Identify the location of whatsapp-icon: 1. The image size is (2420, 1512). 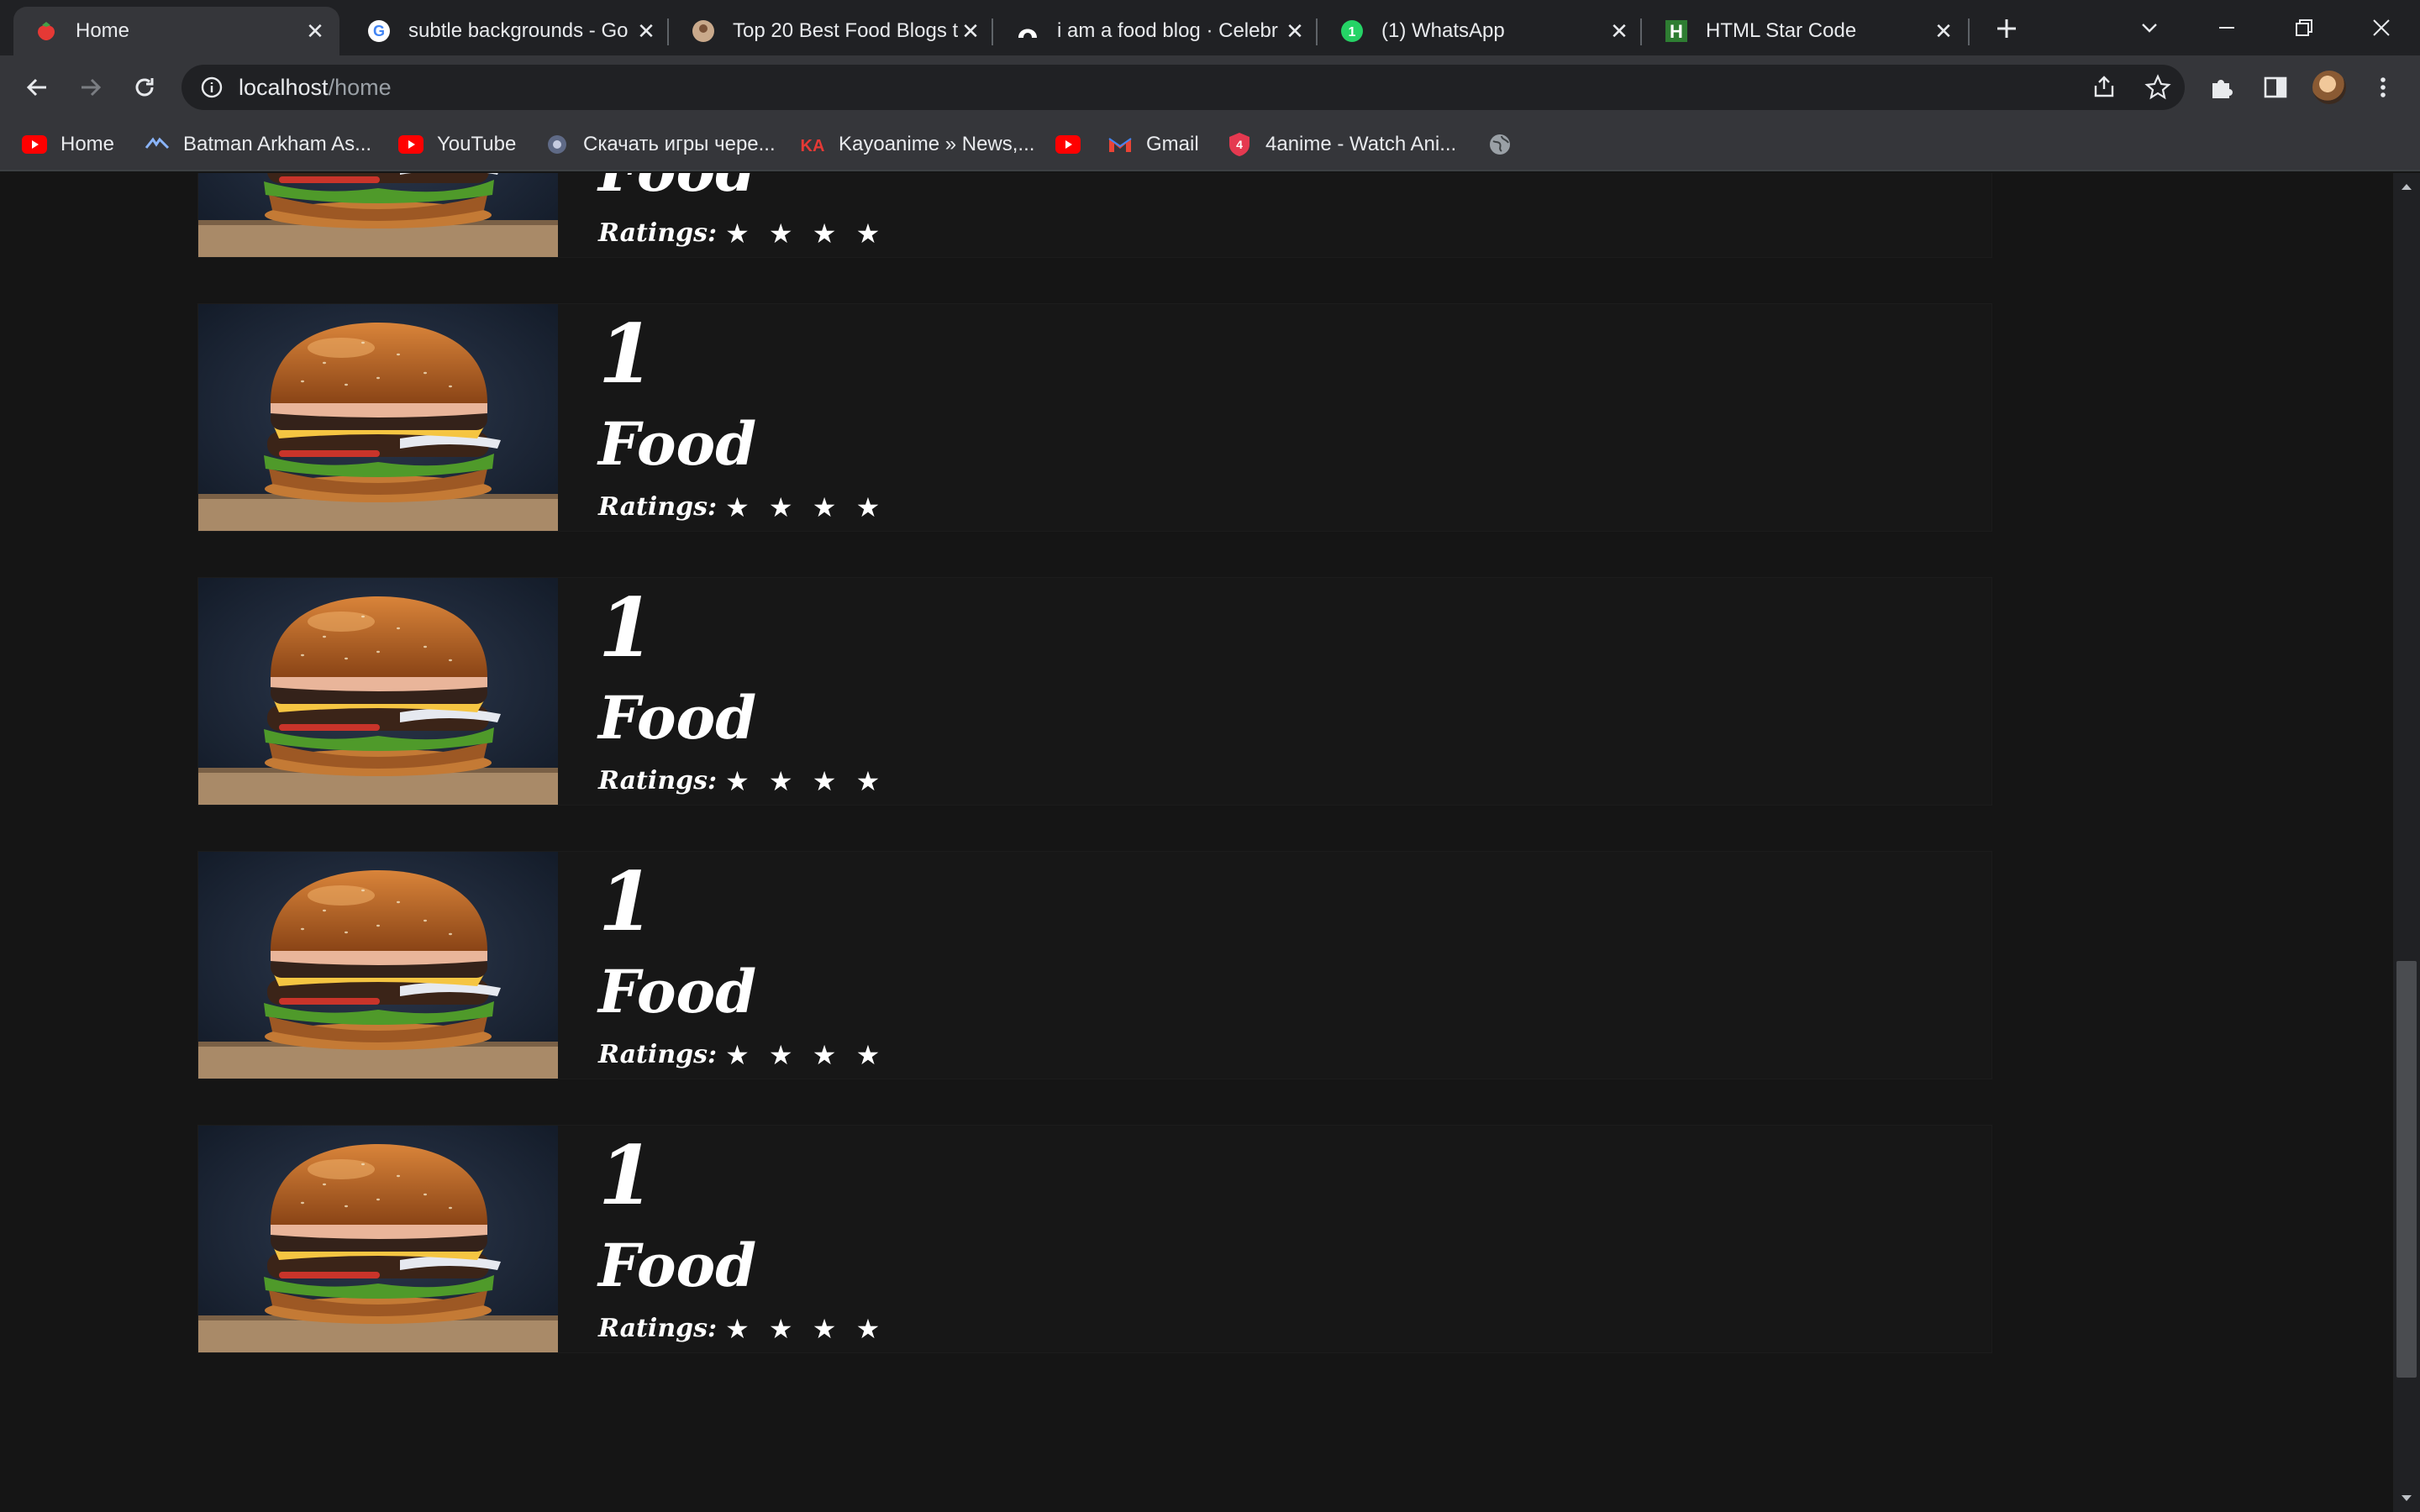
(1352, 31).